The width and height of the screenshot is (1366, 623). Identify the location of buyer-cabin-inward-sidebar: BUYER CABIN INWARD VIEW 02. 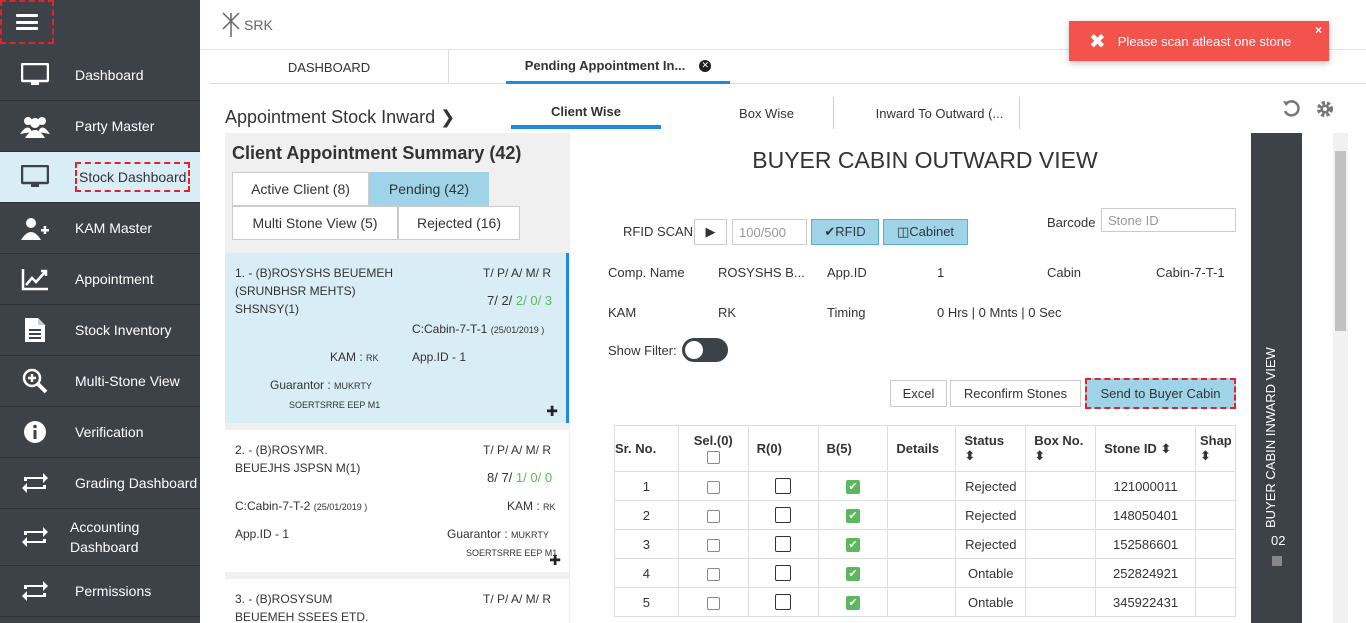
(1276, 378).